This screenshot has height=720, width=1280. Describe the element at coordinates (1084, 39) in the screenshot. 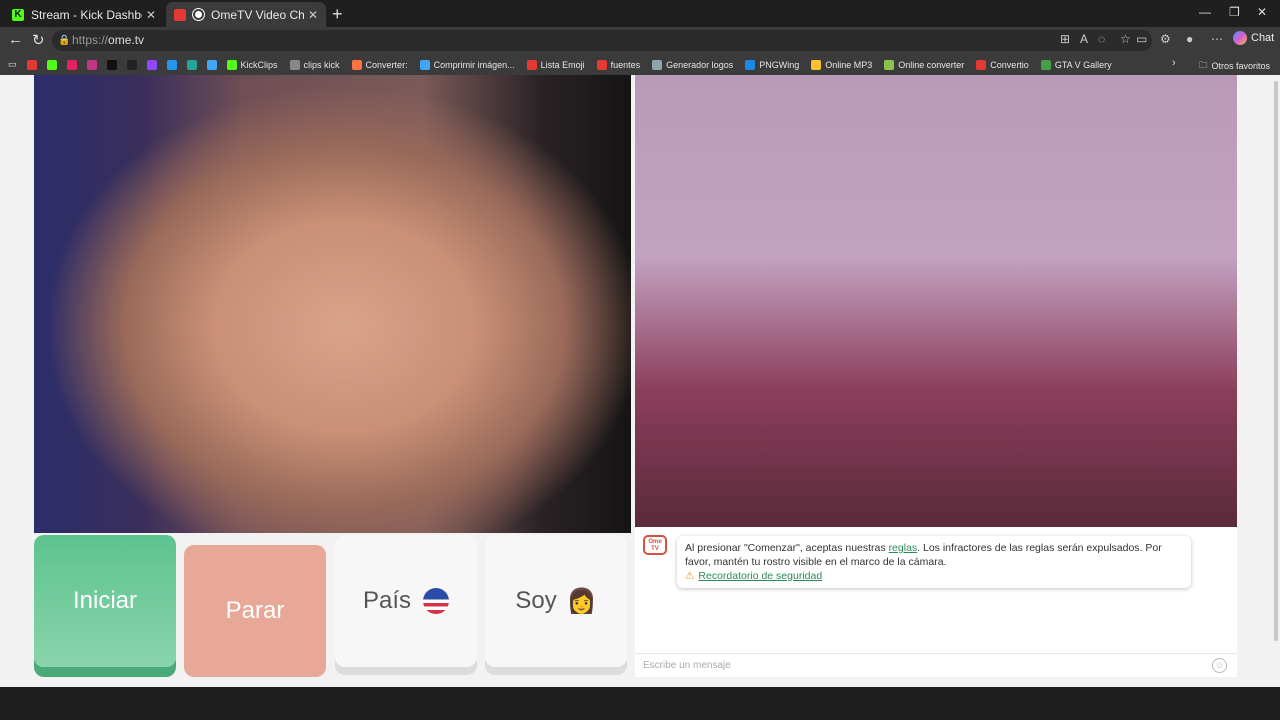

I see `translate-icon: A` at that location.